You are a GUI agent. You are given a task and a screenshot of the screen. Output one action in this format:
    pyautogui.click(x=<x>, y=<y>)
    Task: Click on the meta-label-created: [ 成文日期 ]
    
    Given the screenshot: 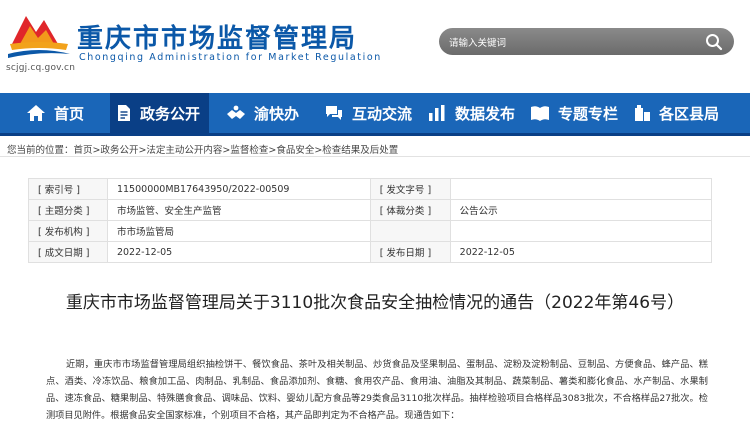 What is the action you would take?
    pyautogui.click(x=68, y=252)
    